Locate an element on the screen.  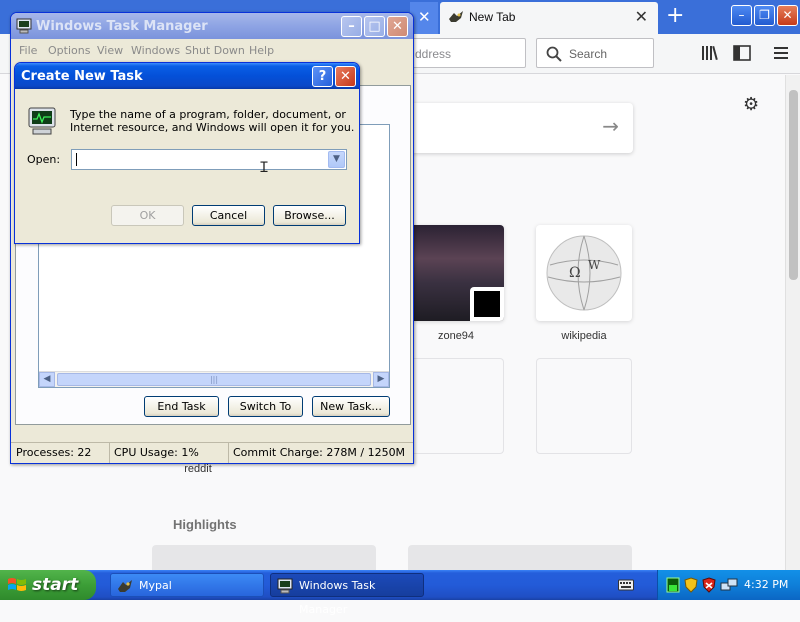
tile-label-wikipedia: wikipedia is located at coordinates (584, 336).